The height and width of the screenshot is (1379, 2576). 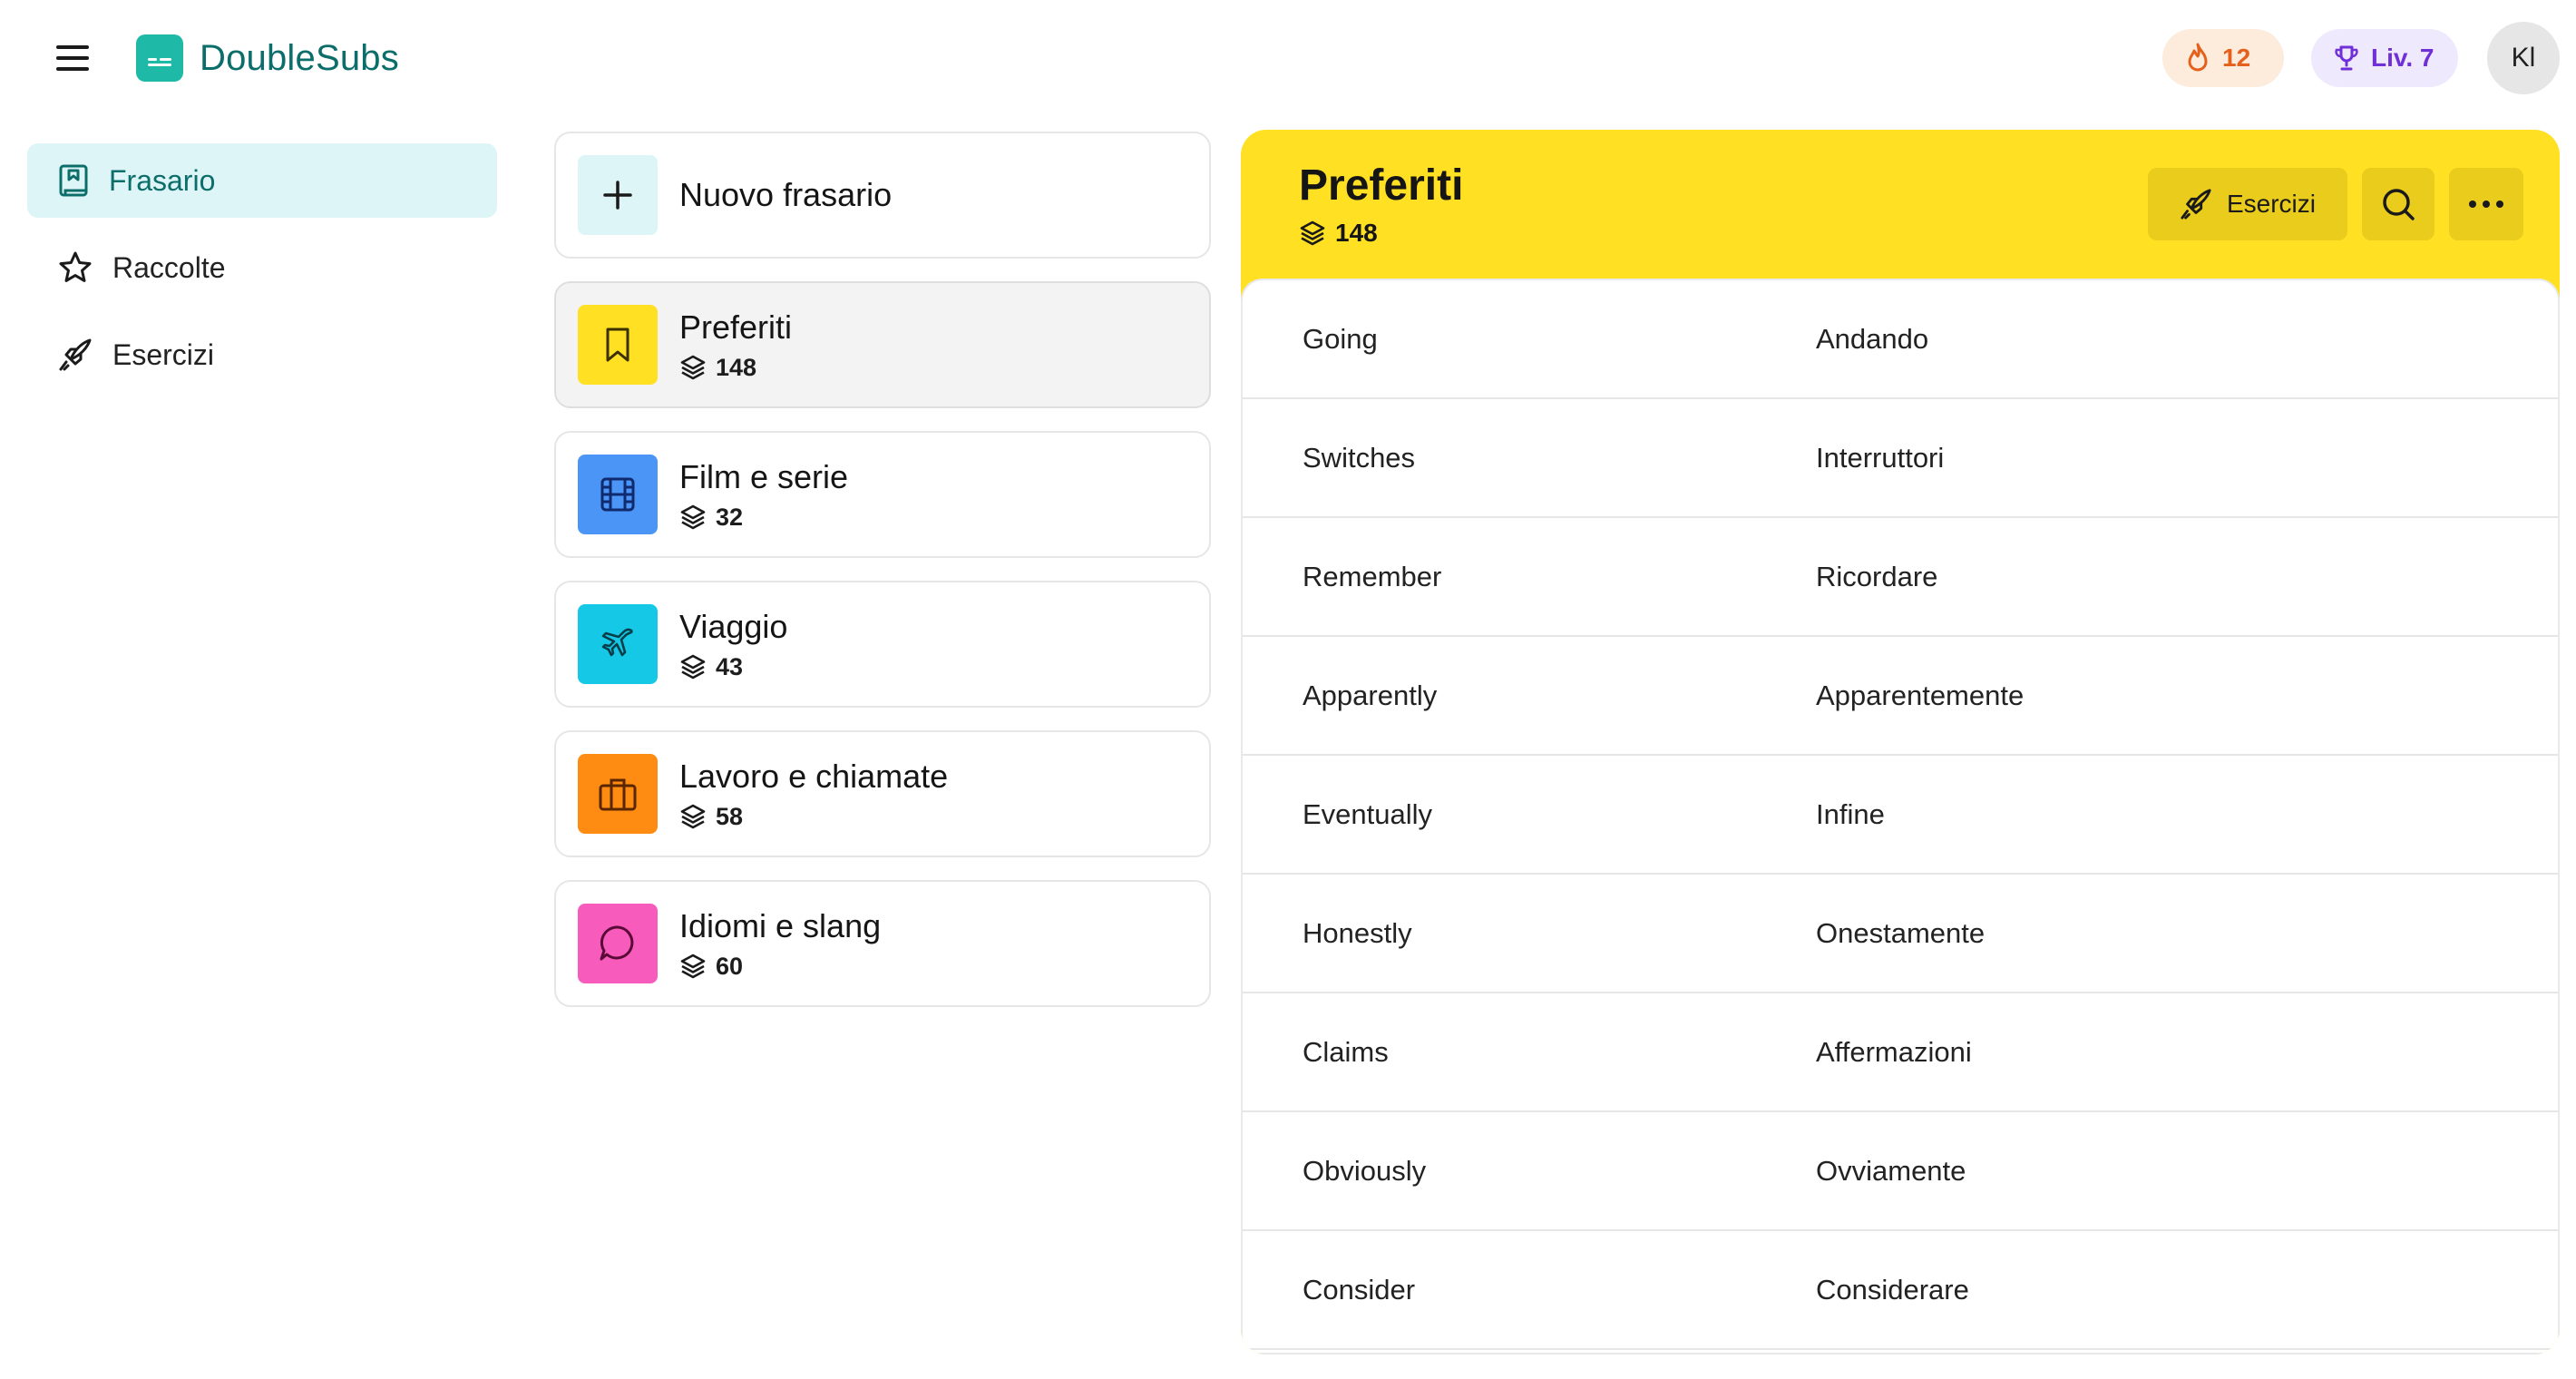 I want to click on sidebar-nav: Frasario Raccolte Esercizi, so click(x=262, y=274).